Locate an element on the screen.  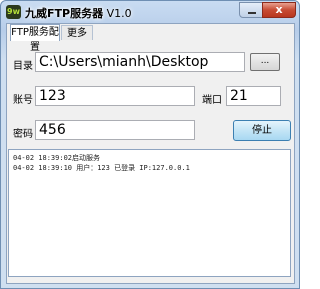
window-title-name: 九威FTP服务器 is located at coordinates (64, 13).